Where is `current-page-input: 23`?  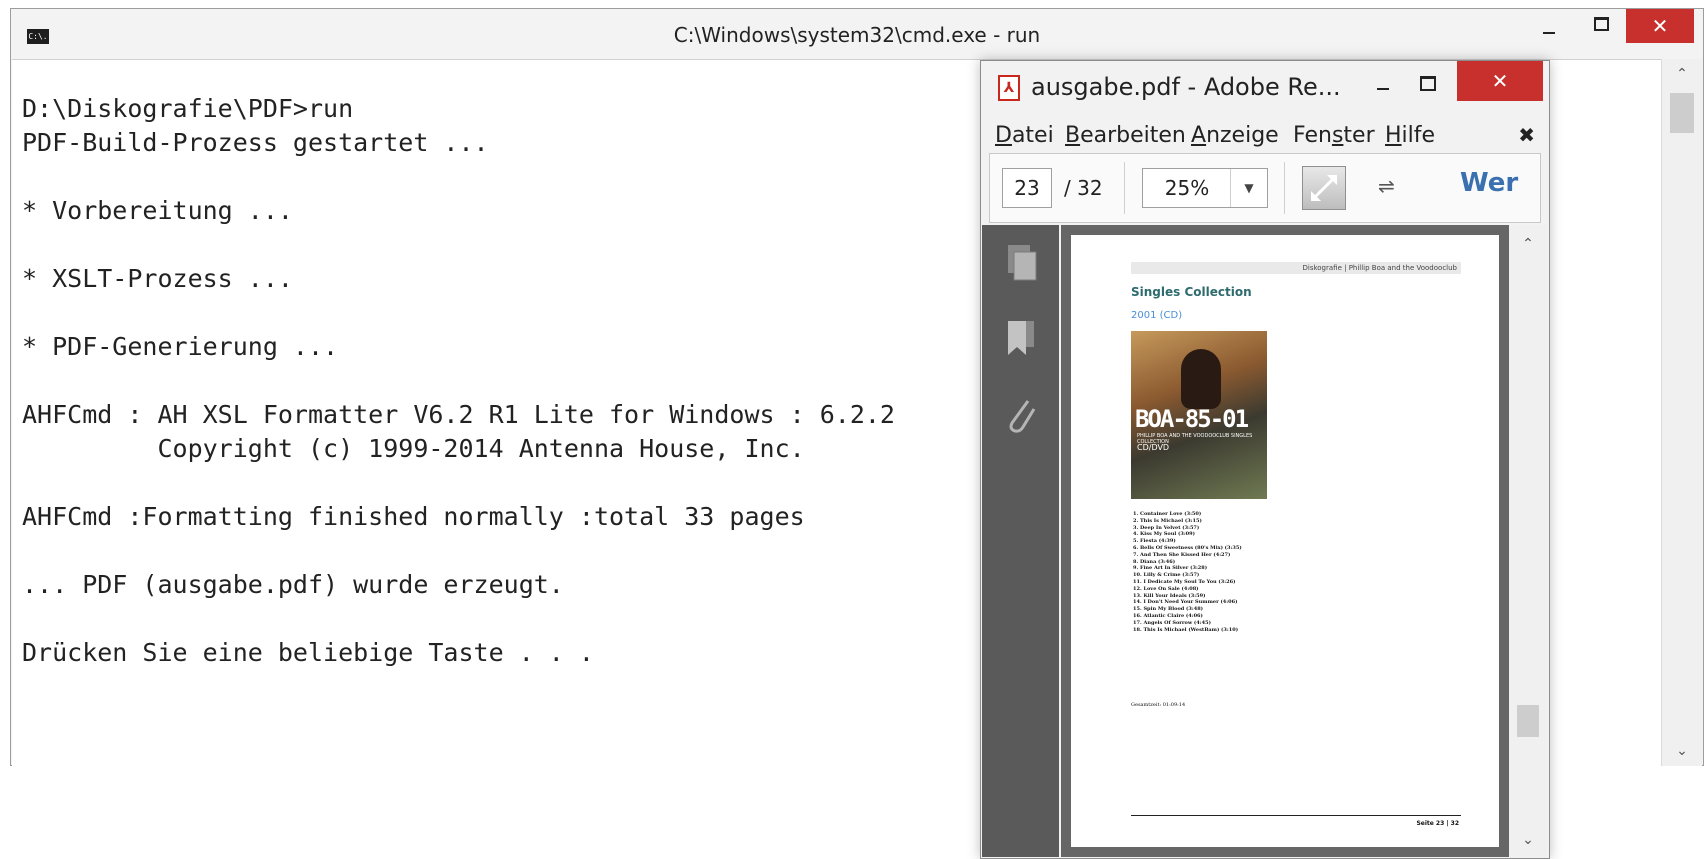
current-page-input: 23 is located at coordinates (1027, 188).